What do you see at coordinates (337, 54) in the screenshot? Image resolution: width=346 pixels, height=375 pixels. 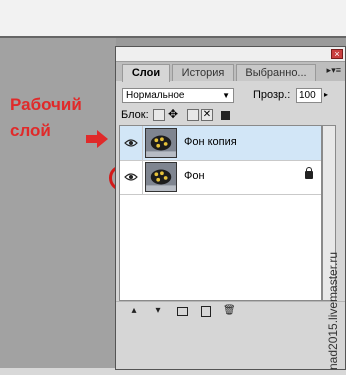 I see `close-icon: ×` at bounding box center [337, 54].